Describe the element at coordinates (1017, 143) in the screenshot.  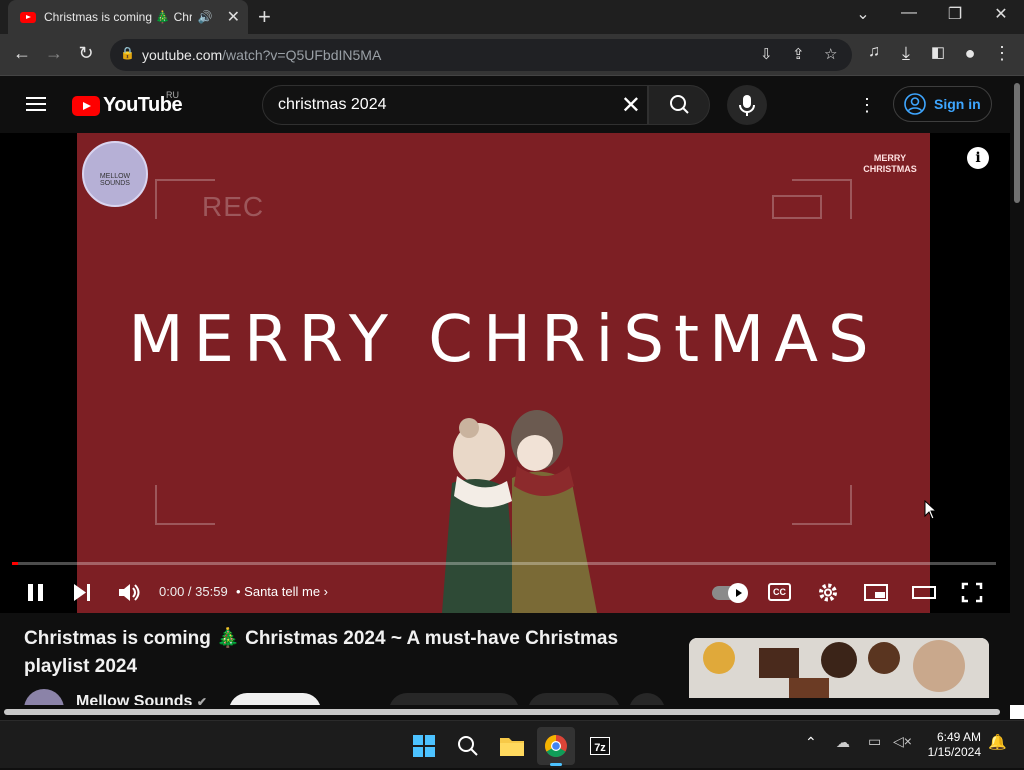
I see `vertical-scroll-thumb` at that location.